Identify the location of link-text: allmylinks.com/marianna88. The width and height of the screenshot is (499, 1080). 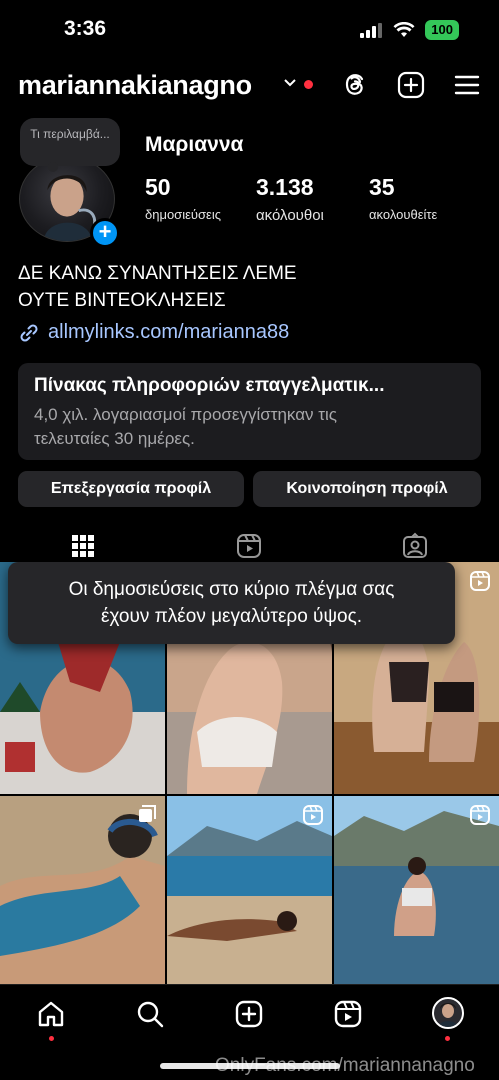
(168, 332).